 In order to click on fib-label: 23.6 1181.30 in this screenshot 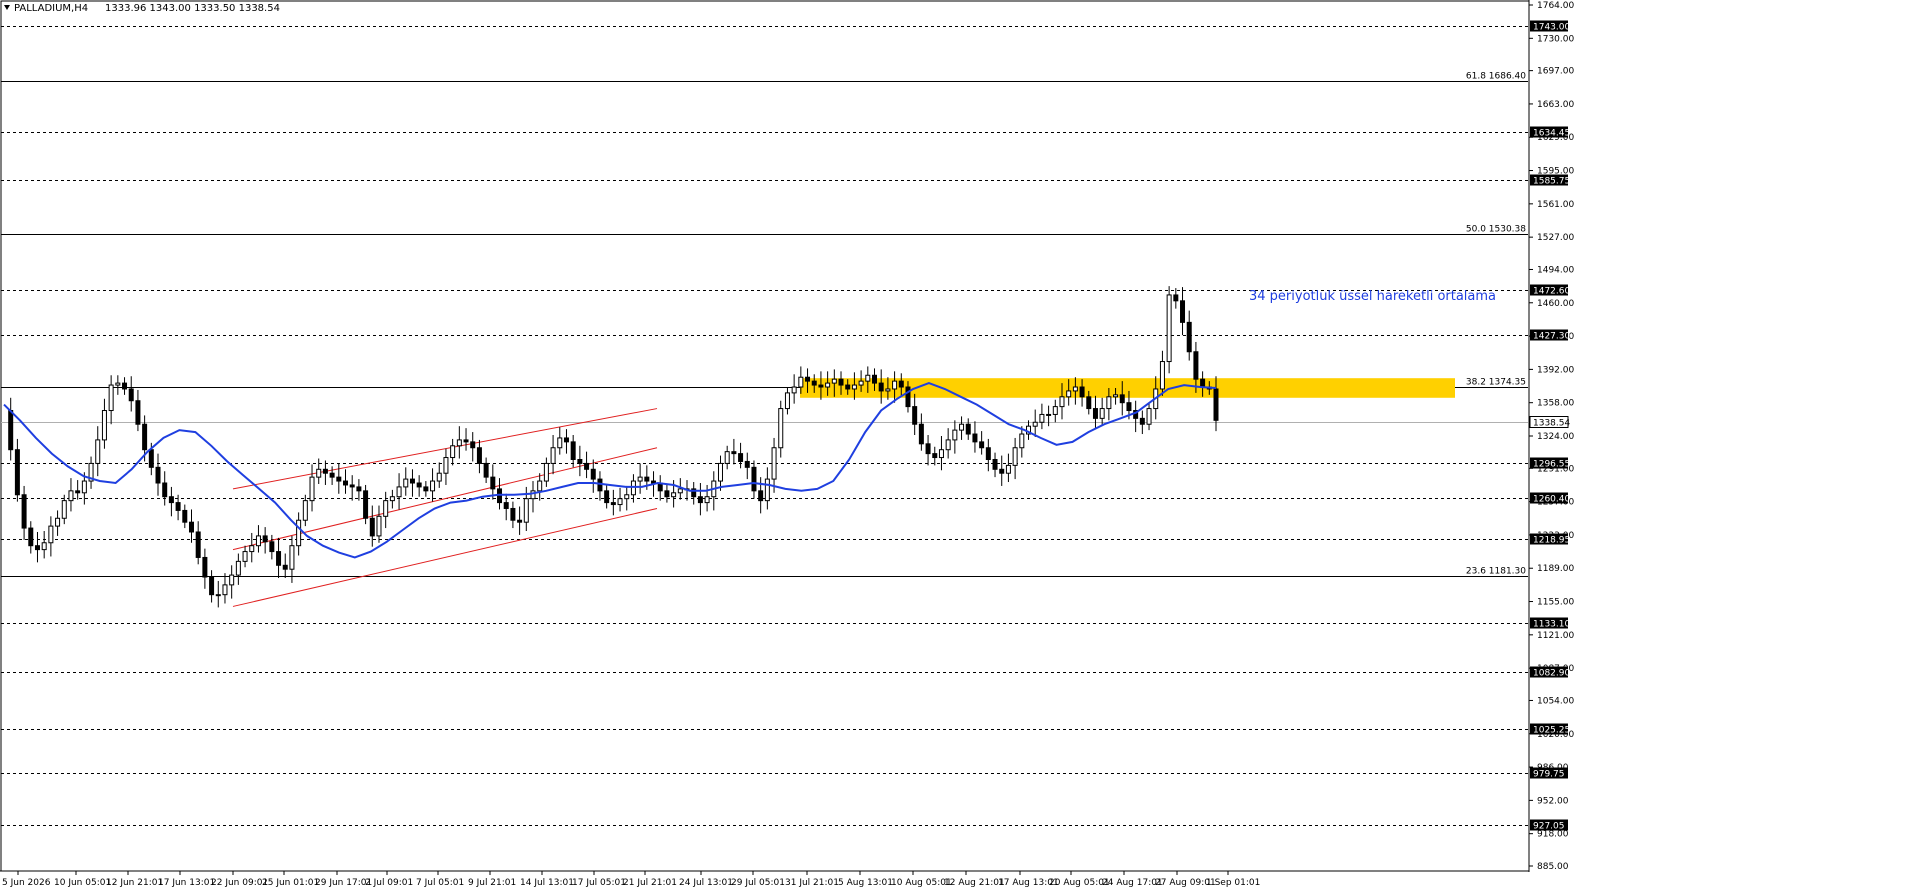, I will do `click(1496, 572)`.